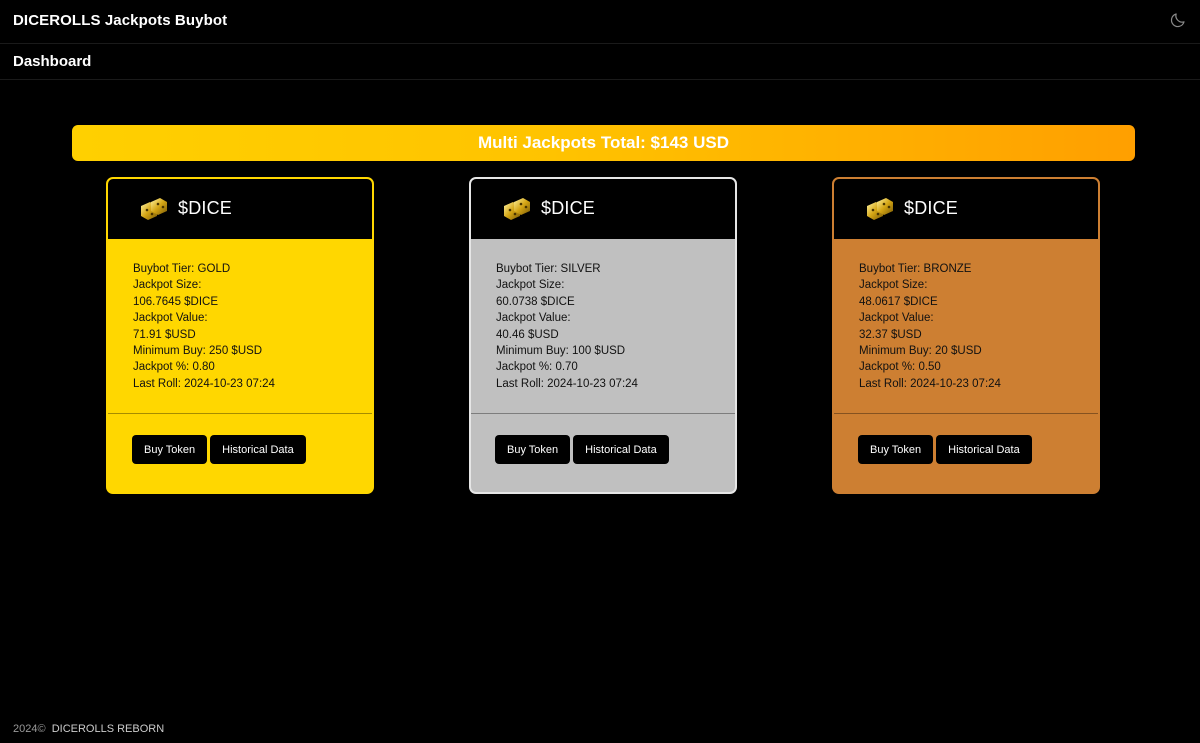 The width and height of the screenshot is (1200, 743). I want to click on jackpot-percent-line: Jackpot %: 0.50, so click(900, 367).